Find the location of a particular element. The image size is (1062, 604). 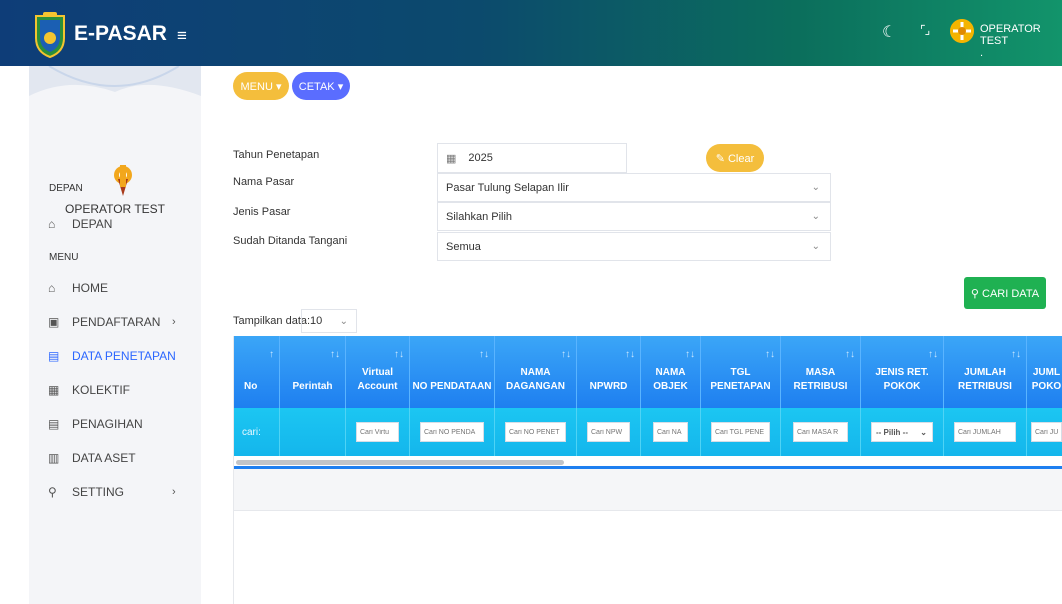

column-header-perintah: Perintah ↑↓ is located at coordinates (313, 372).